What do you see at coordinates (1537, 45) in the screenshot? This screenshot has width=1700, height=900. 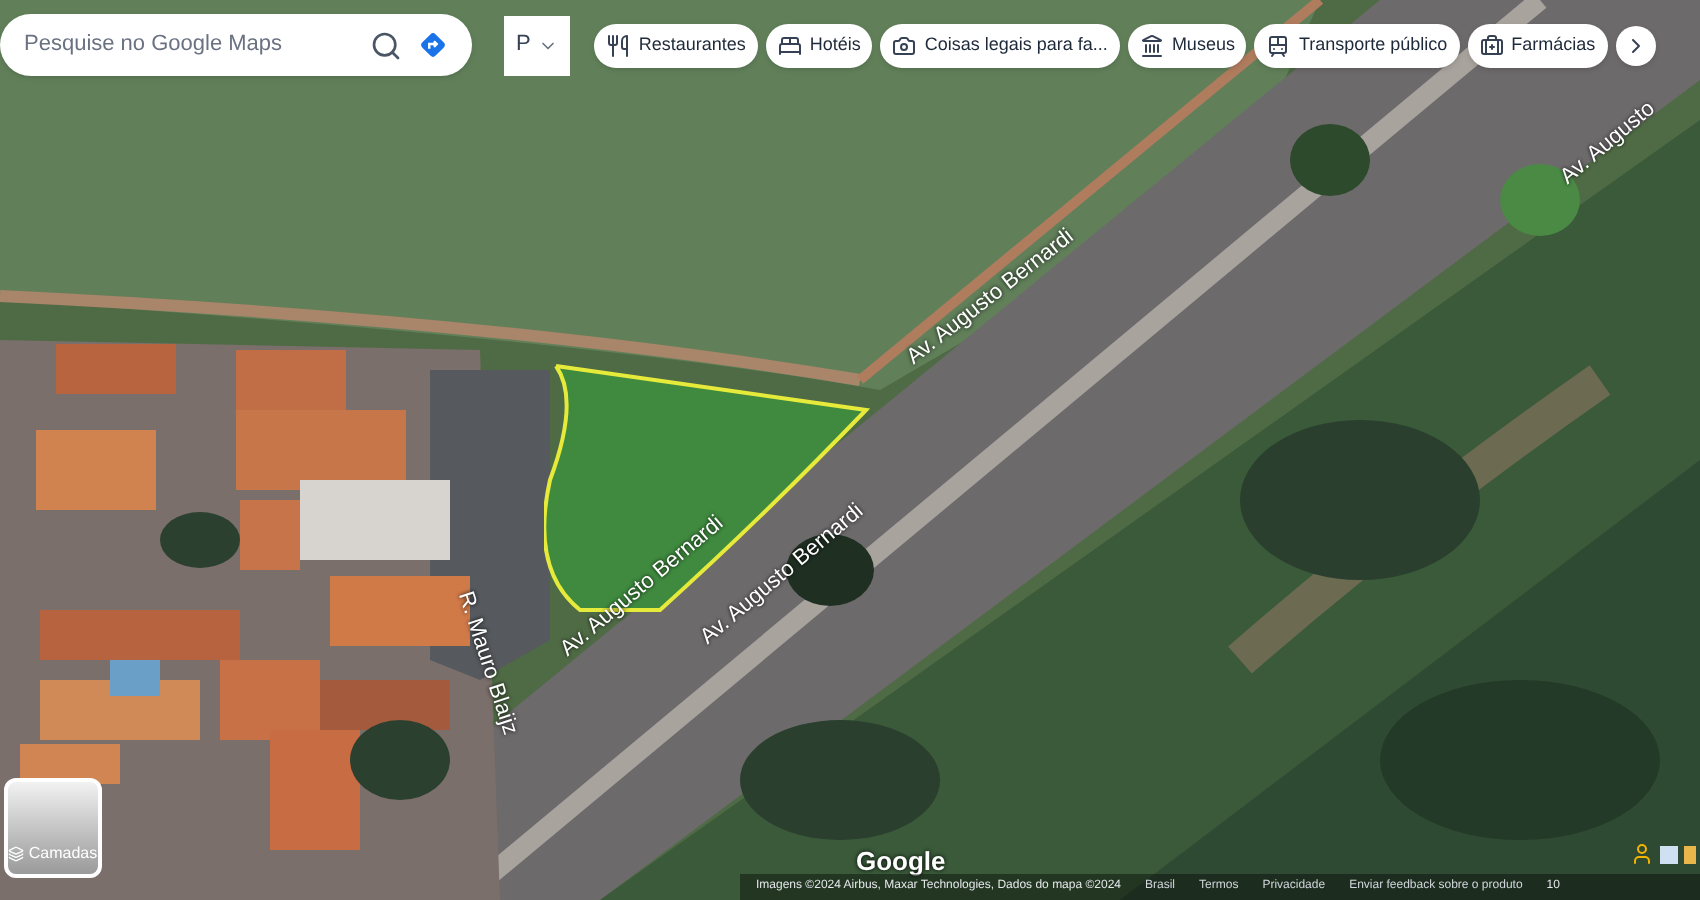 I see `category-chip: Farmácias` at bounding box center [1537, 45].